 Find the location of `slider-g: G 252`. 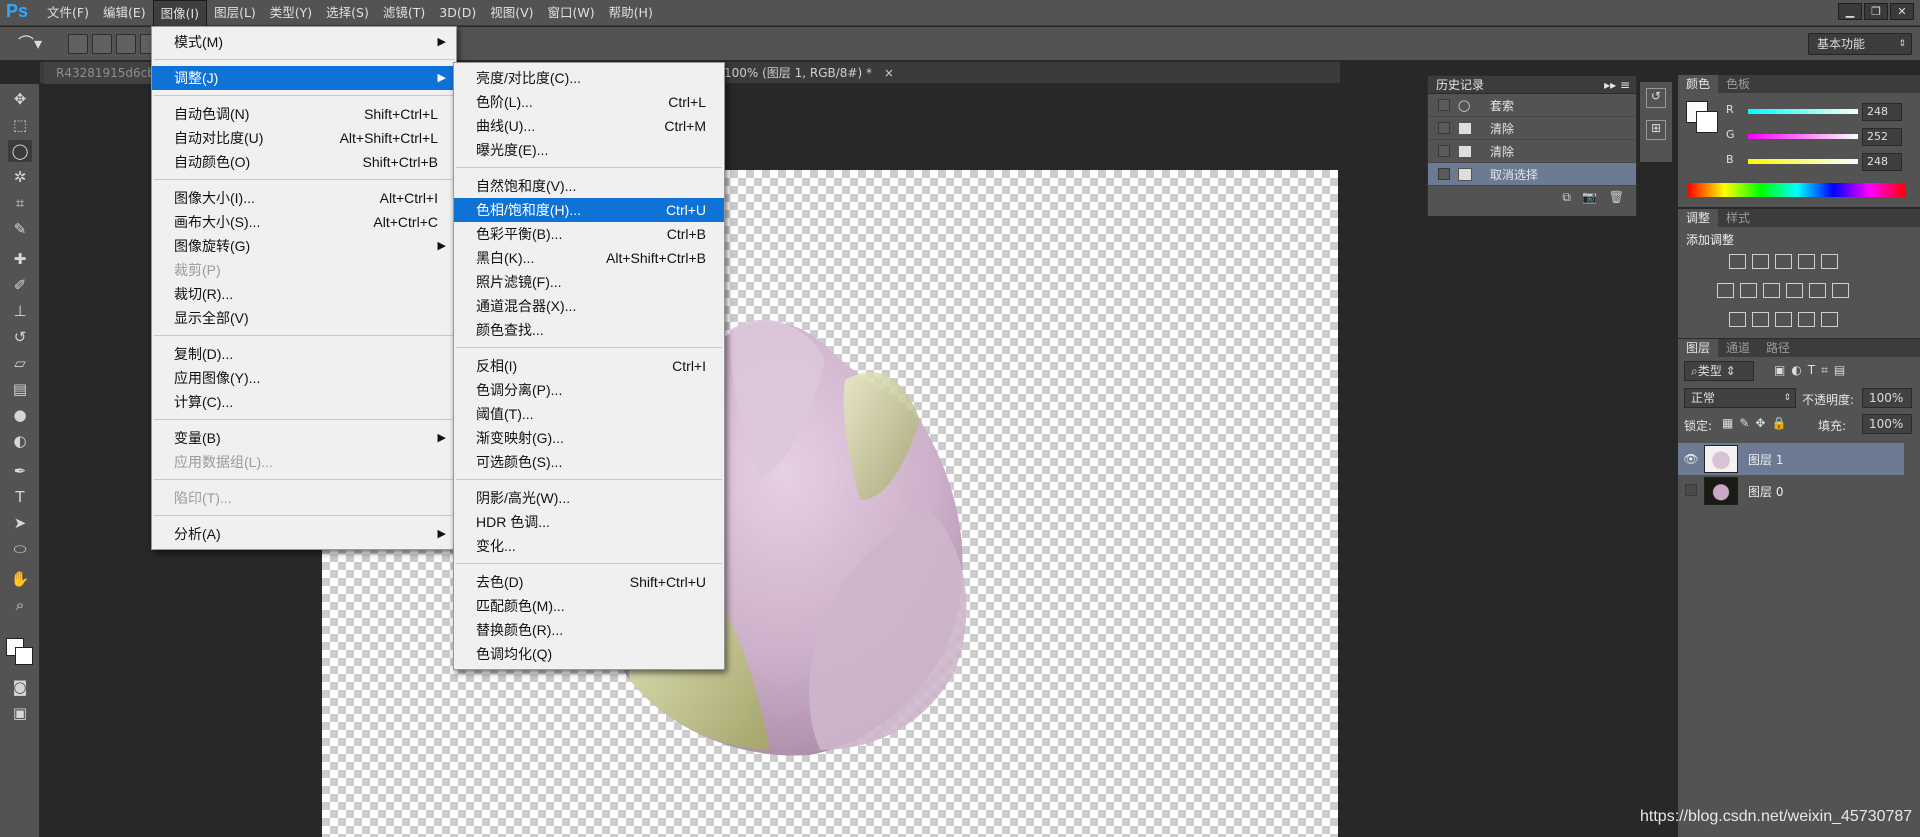

slider-g: G 252 is located at coordinates (1823, 138).